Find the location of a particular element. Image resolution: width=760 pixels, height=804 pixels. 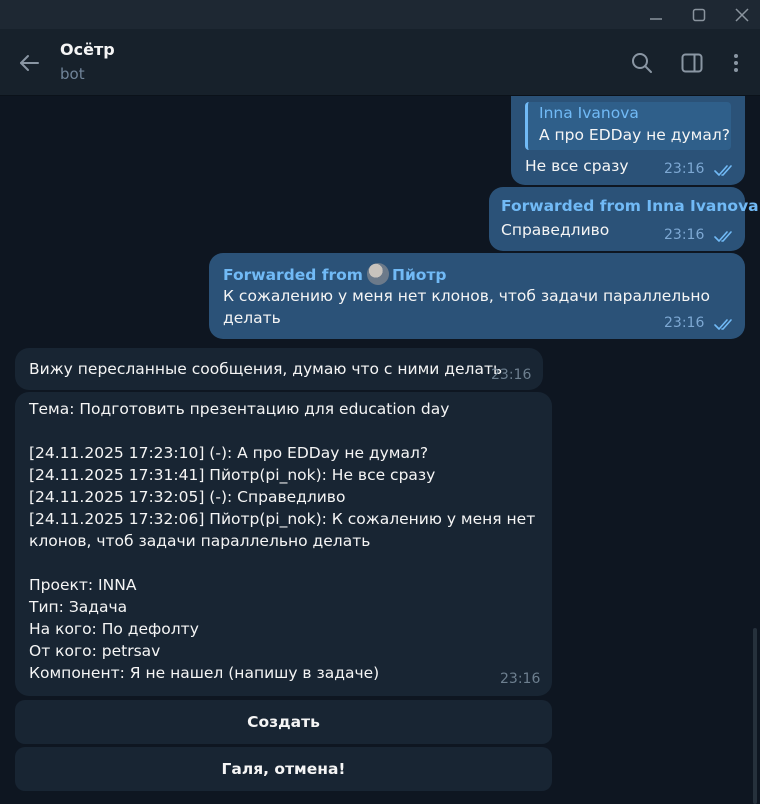

reply-author: Inna Ivanova is located at coordinates (589, 113).